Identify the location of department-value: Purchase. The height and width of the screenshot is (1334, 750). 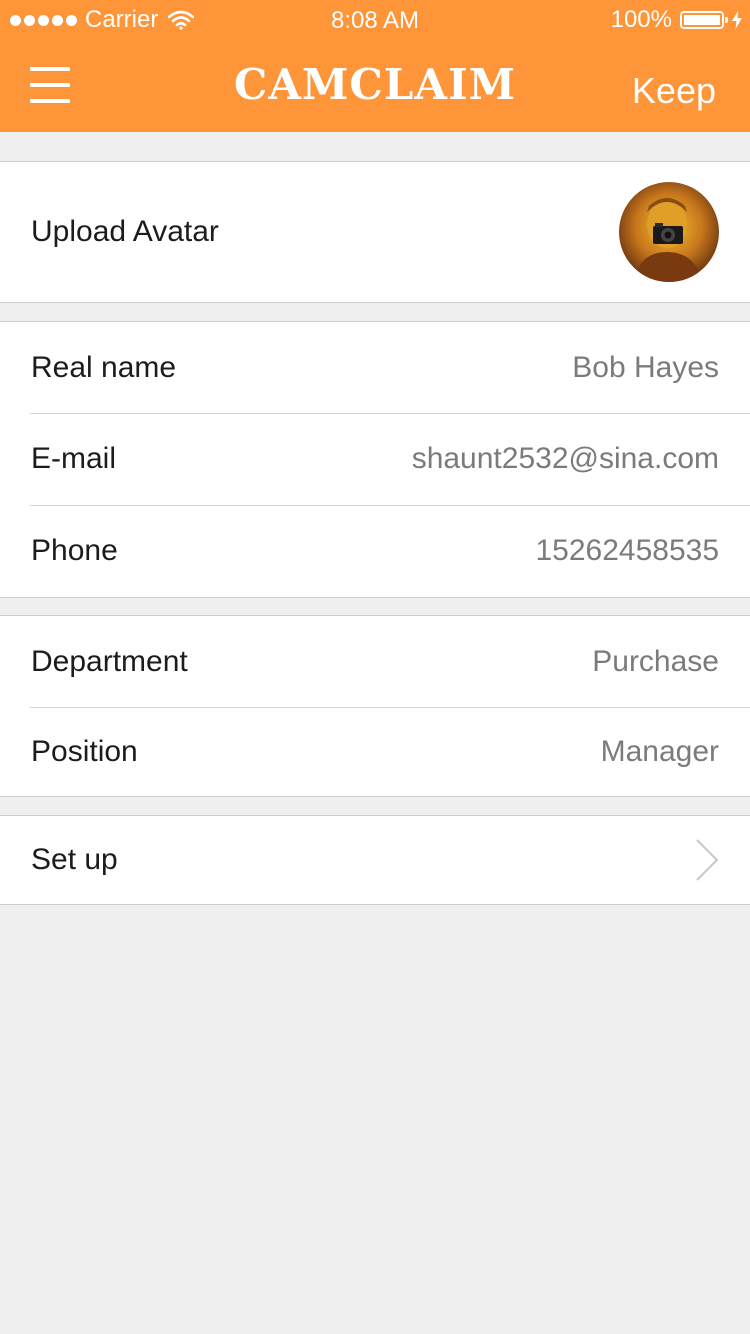
(655, 662).